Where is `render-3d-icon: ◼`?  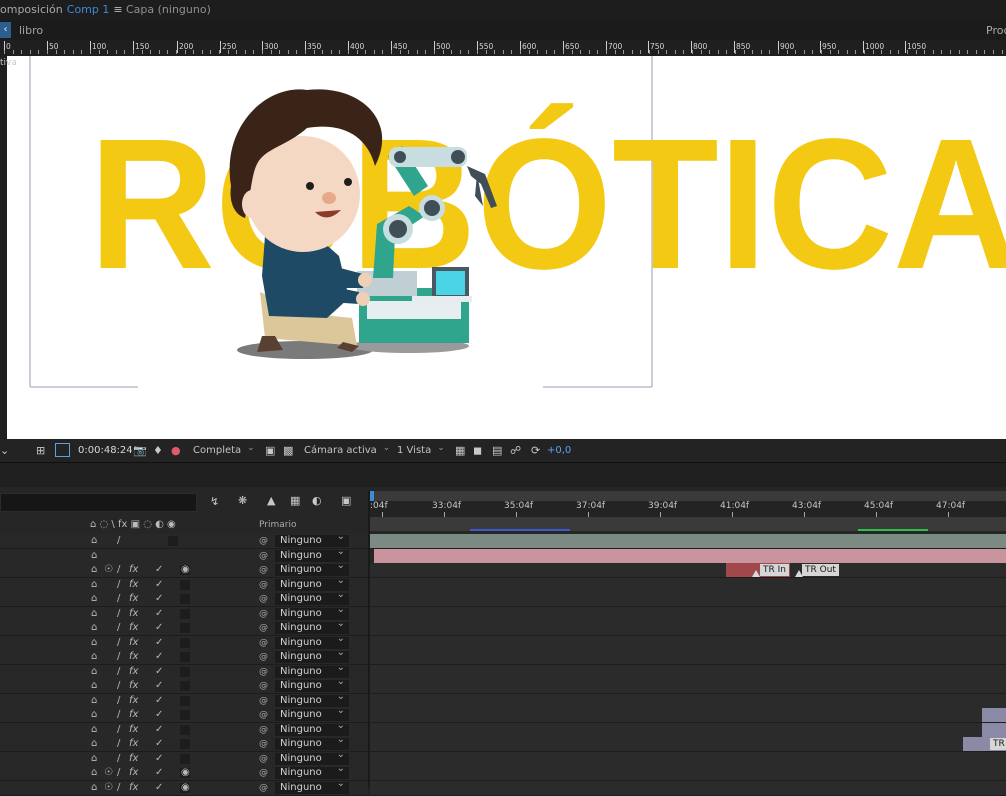
render-3d-icon: ◼ is located at coordinates (477, 451).